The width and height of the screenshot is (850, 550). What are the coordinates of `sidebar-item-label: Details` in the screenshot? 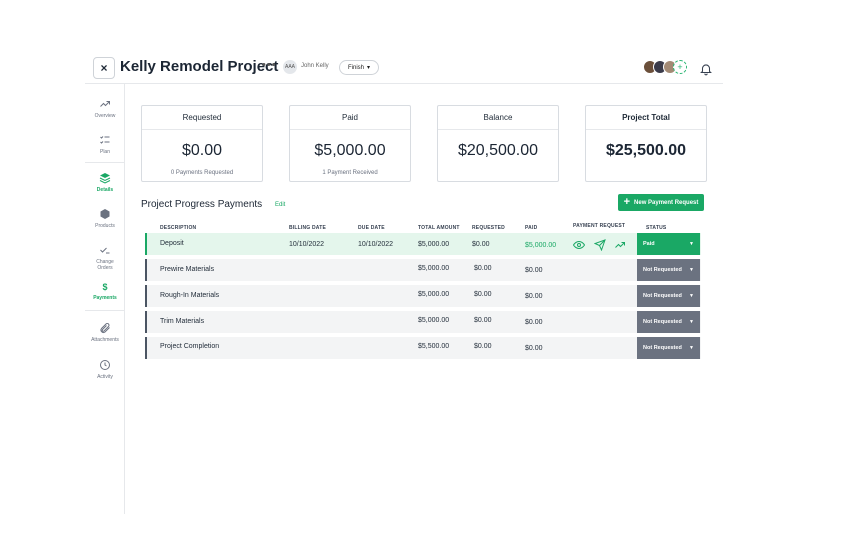 It's located at (105, 190).